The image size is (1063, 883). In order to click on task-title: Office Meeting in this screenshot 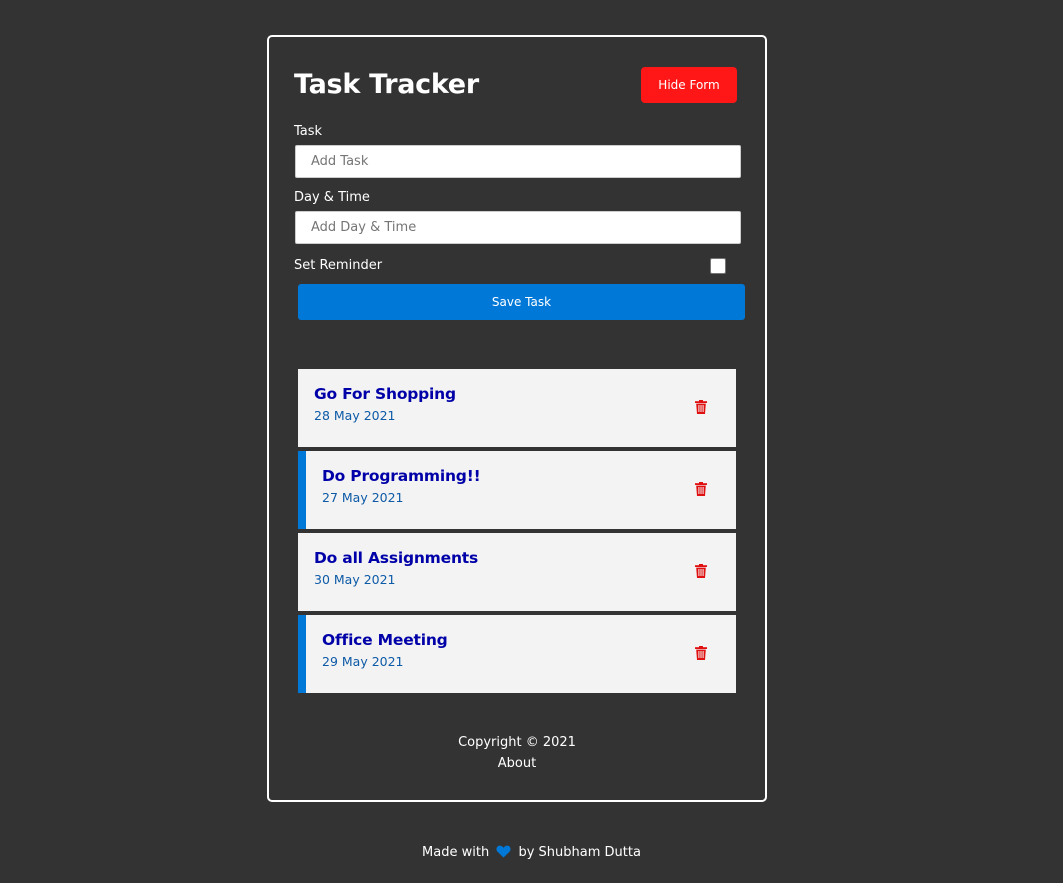, I will do `click(385, 640)`.